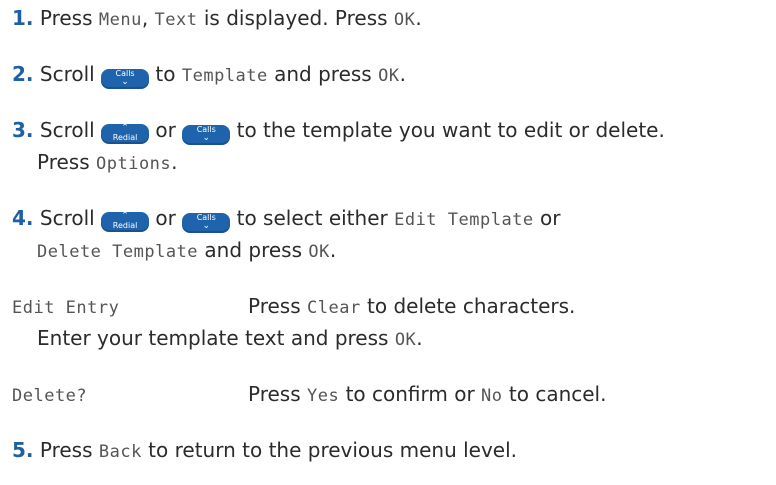  What do you see at coordinates (176, 20) in the screenshot?
I see `lcd-text-text: Text` at bounding box center [176, 20].